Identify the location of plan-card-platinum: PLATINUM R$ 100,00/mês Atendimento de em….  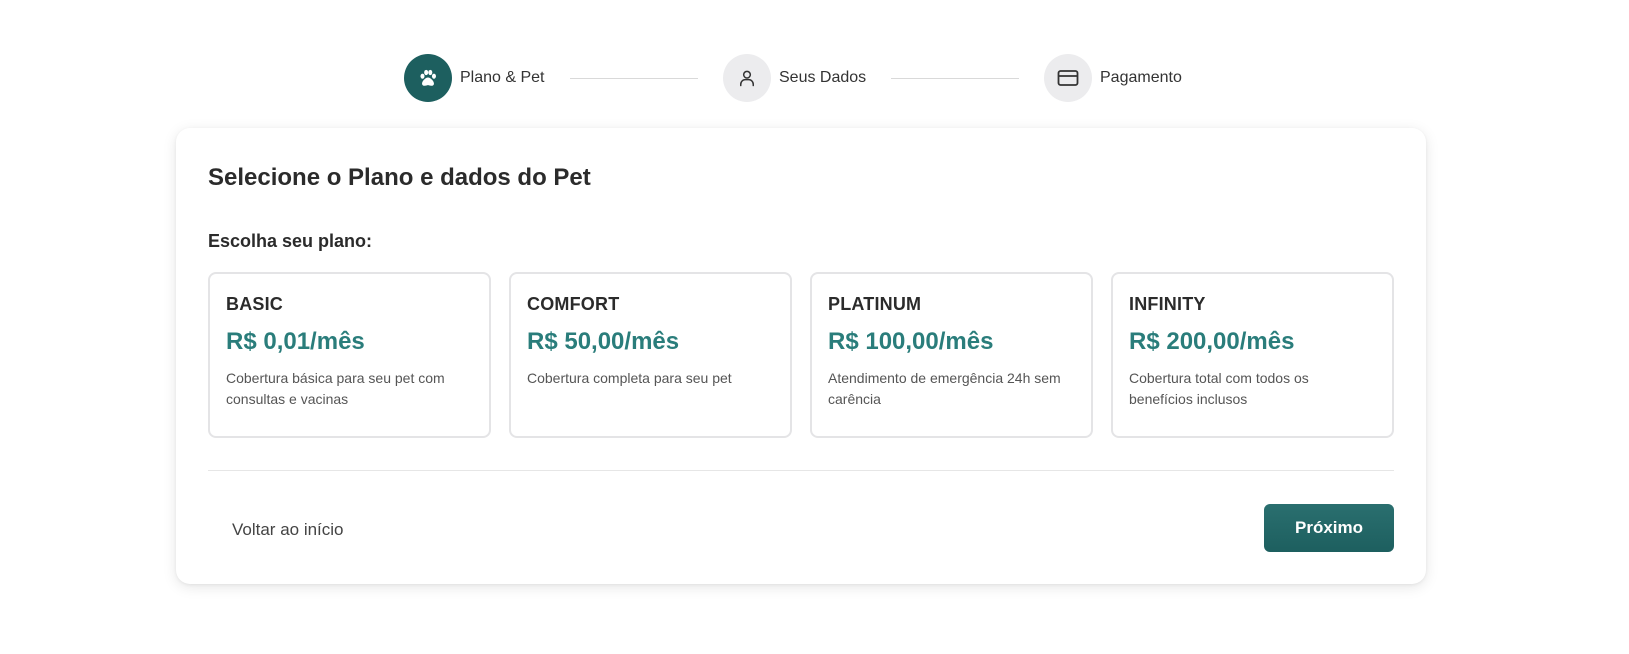
(951, 355).